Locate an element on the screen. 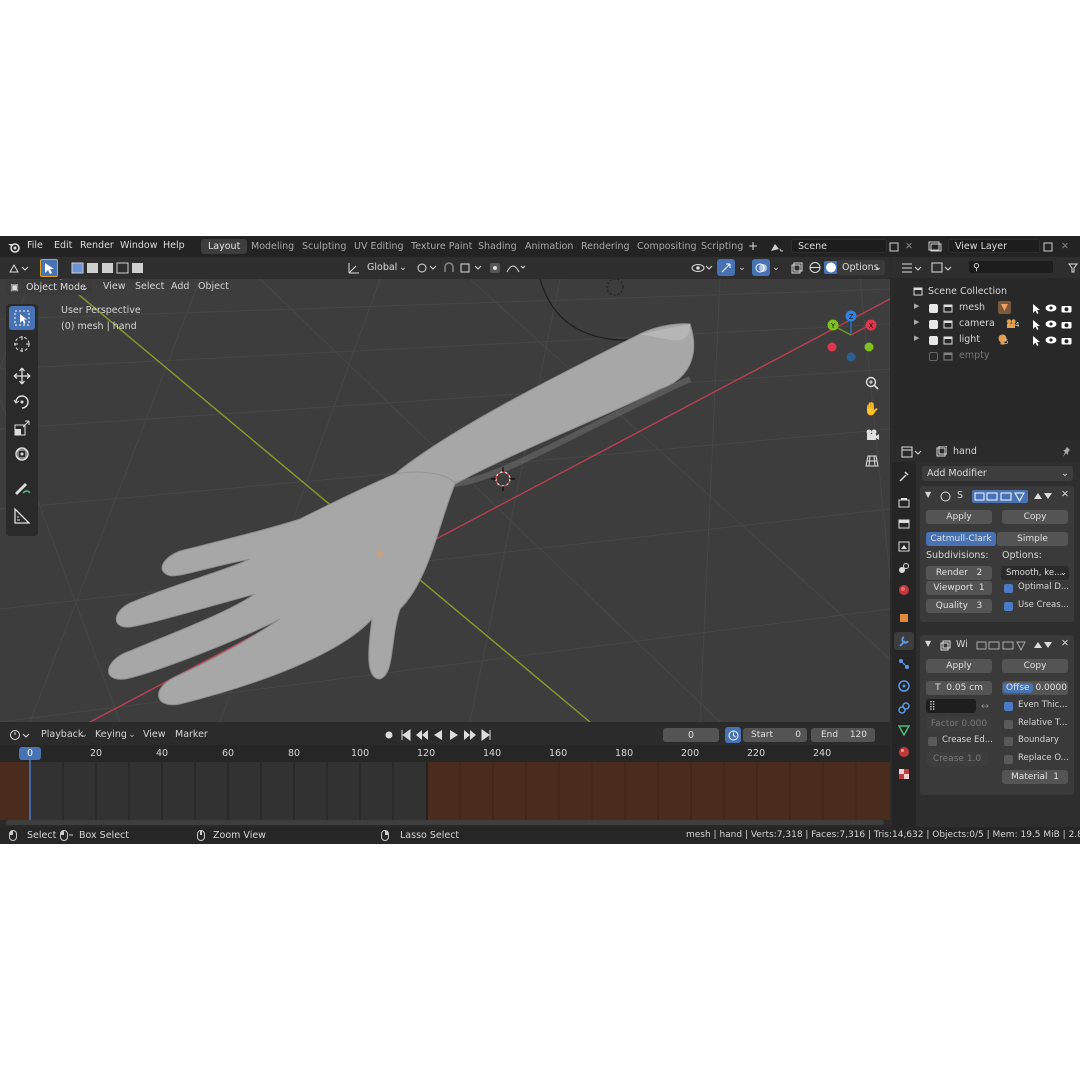 The width and height of the screenshot is (1080, 1080). physics-properties-icon is located at coordinates (904, 686).